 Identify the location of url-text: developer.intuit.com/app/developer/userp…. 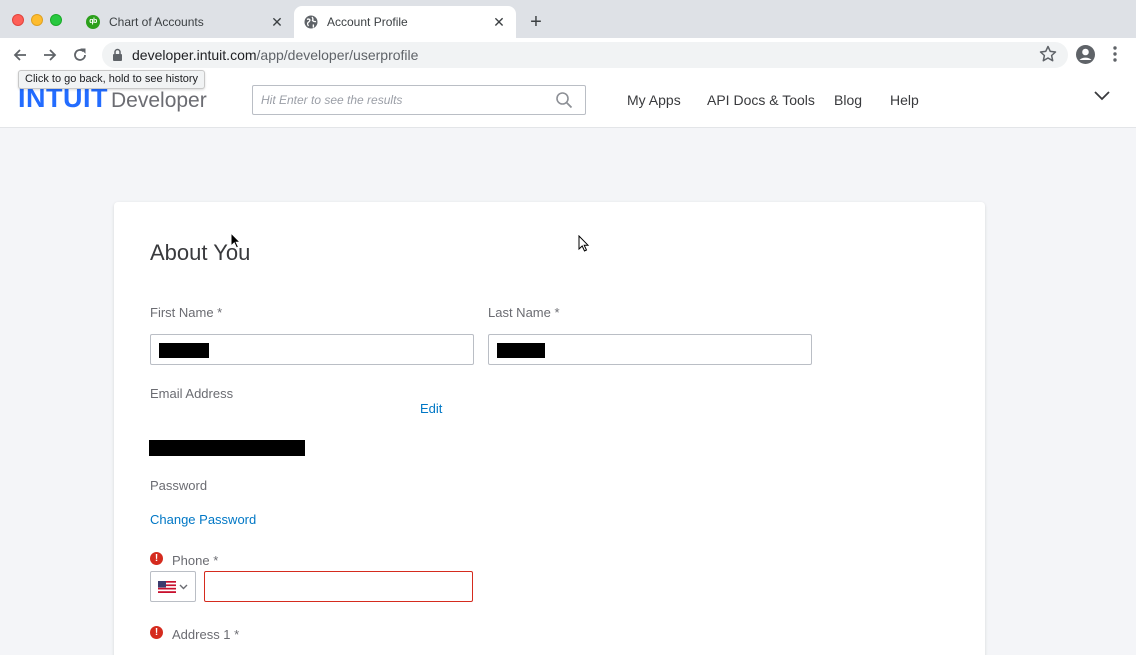
(275, 55).